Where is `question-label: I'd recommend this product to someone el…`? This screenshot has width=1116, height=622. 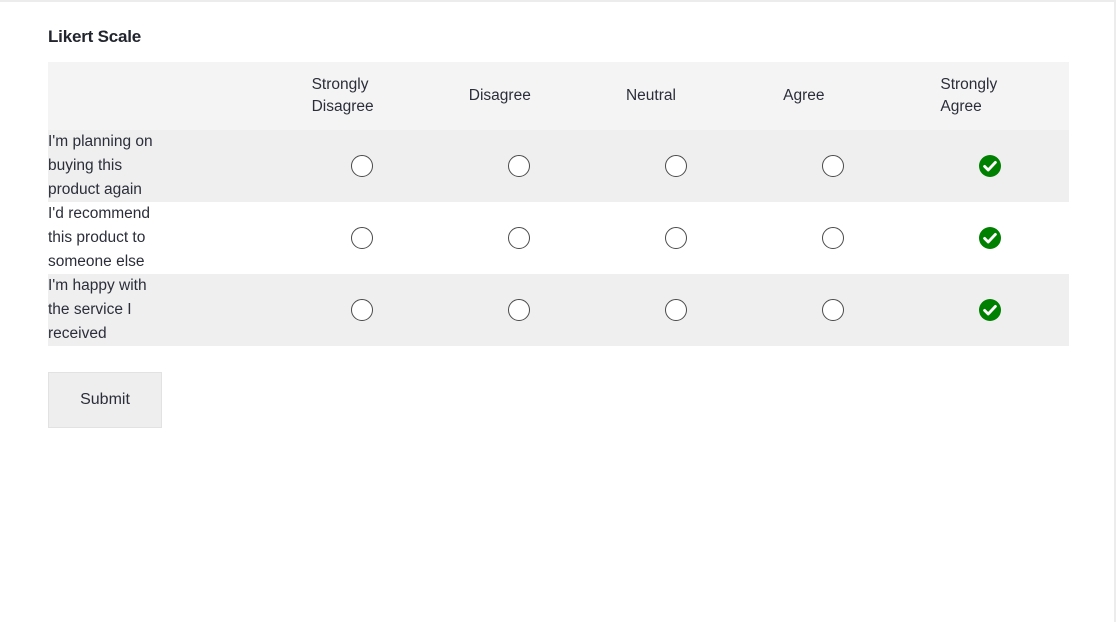 question-label: I'd recommend this product to someone el… is located at coordinates (165, 238).